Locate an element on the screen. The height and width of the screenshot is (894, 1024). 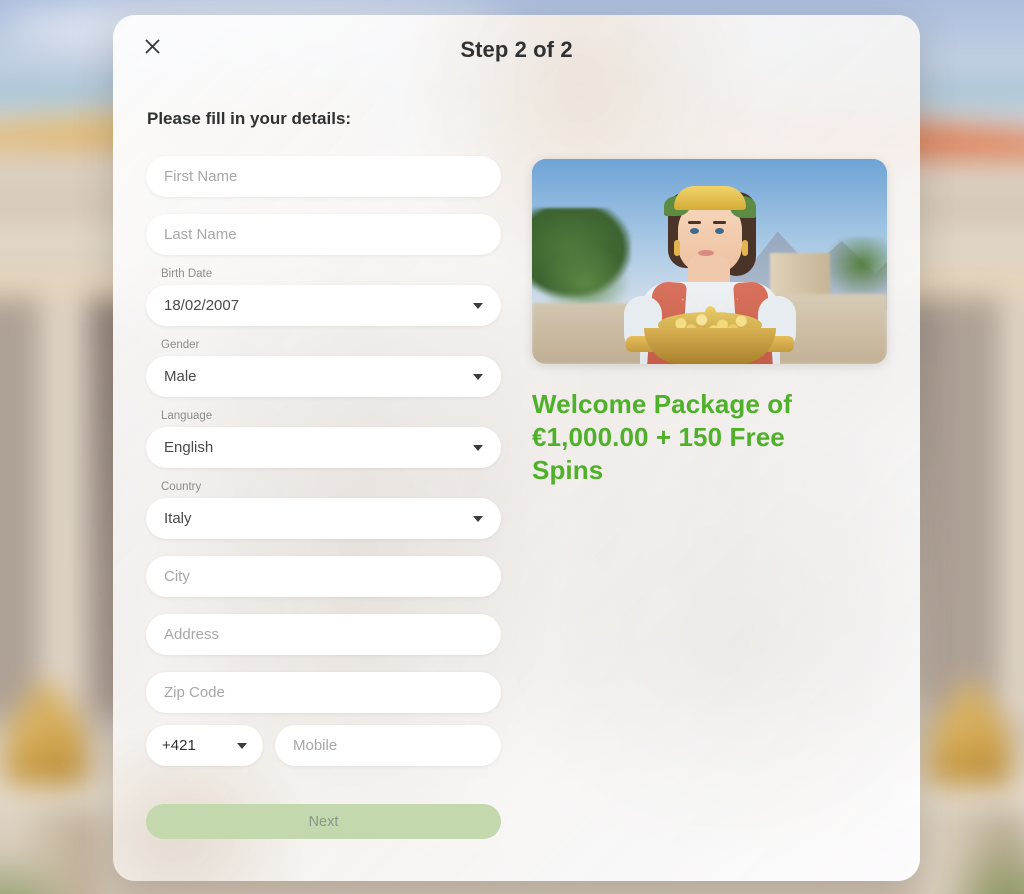
brow-left is located at coordinates (694, 222).